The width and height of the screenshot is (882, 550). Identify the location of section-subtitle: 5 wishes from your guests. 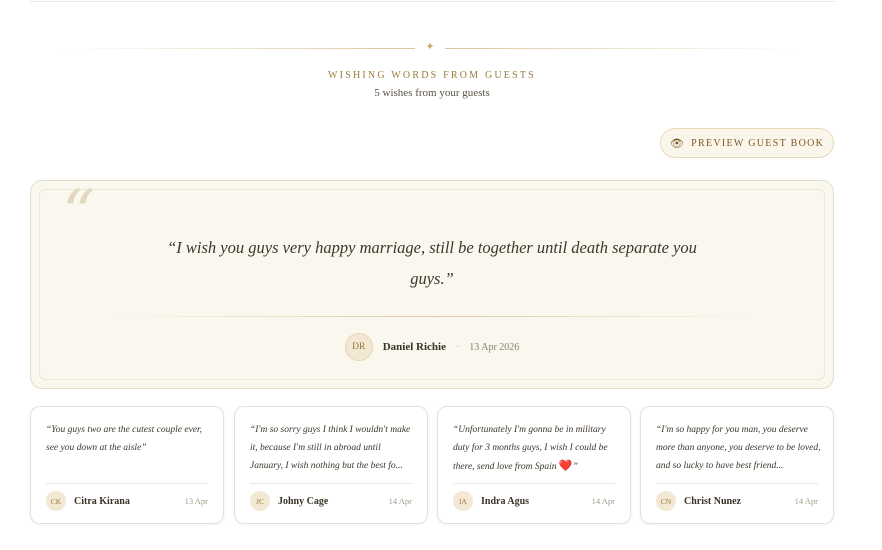
(432, 93).